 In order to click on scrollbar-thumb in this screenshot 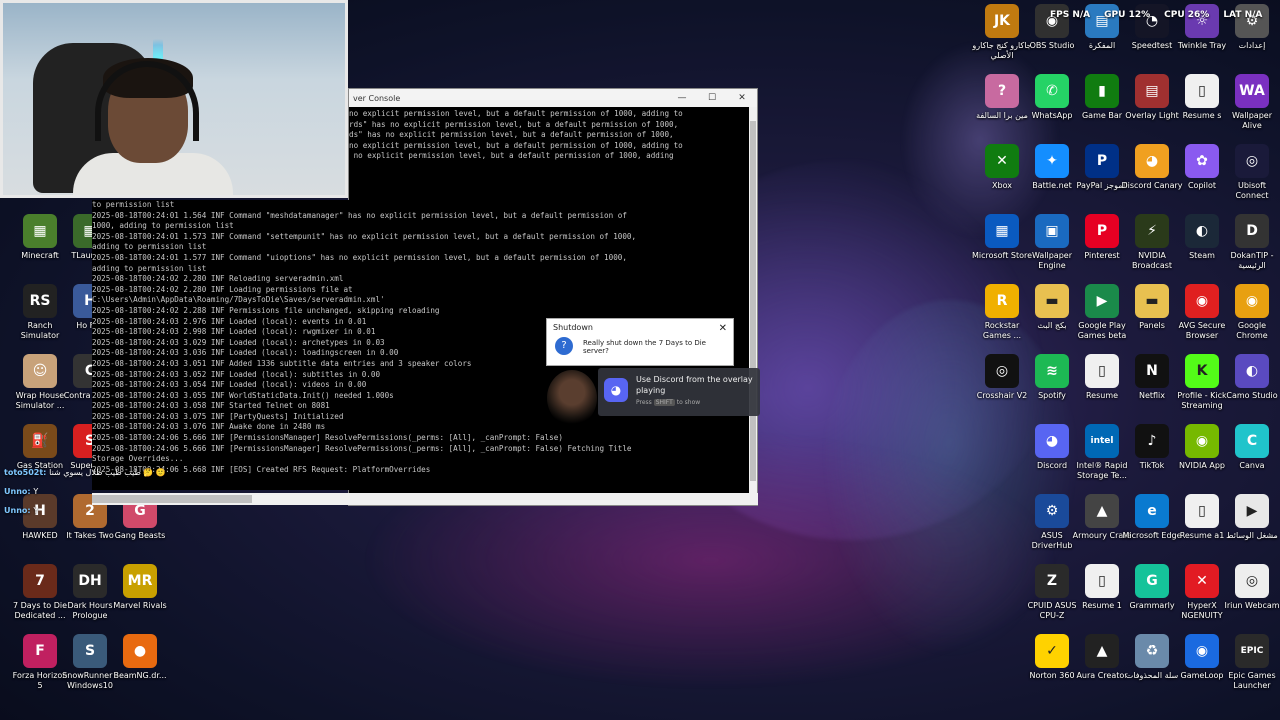, I will do `click(753, 301)`.